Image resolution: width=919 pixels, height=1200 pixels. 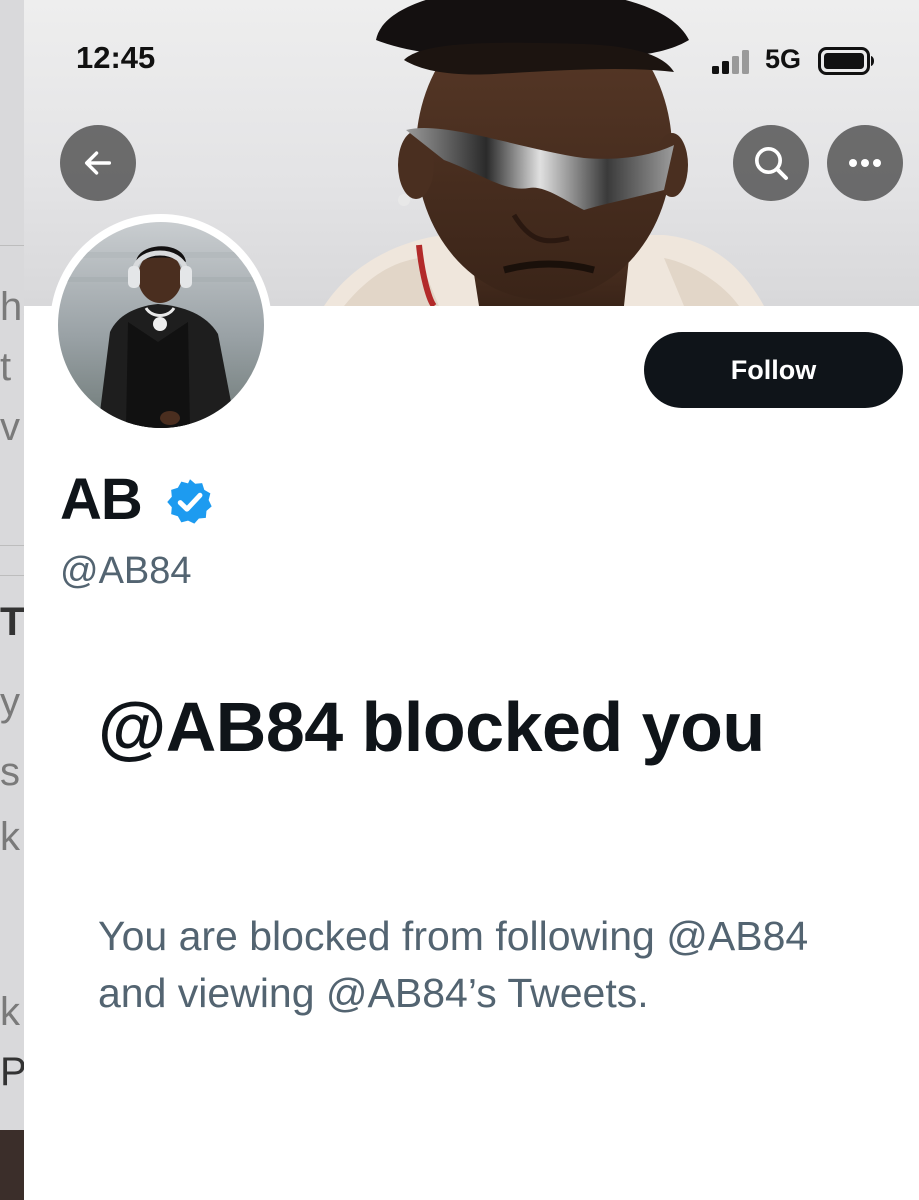 I want to click on follow-button: Follow, so click(x=773, y=370).